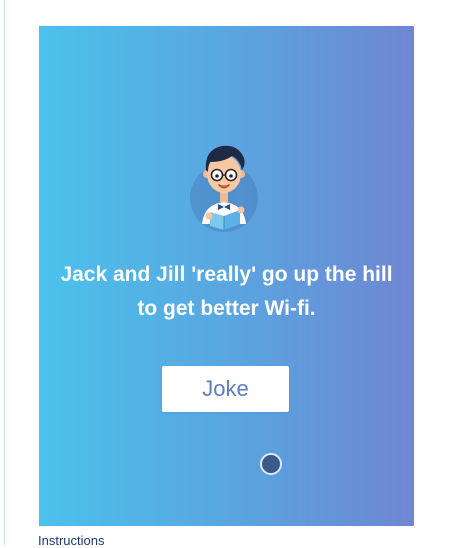 The image size is (461, 548). Describe the element at coordinates (271, 464) in the screenshot. I see `dot-indicator` at that location.